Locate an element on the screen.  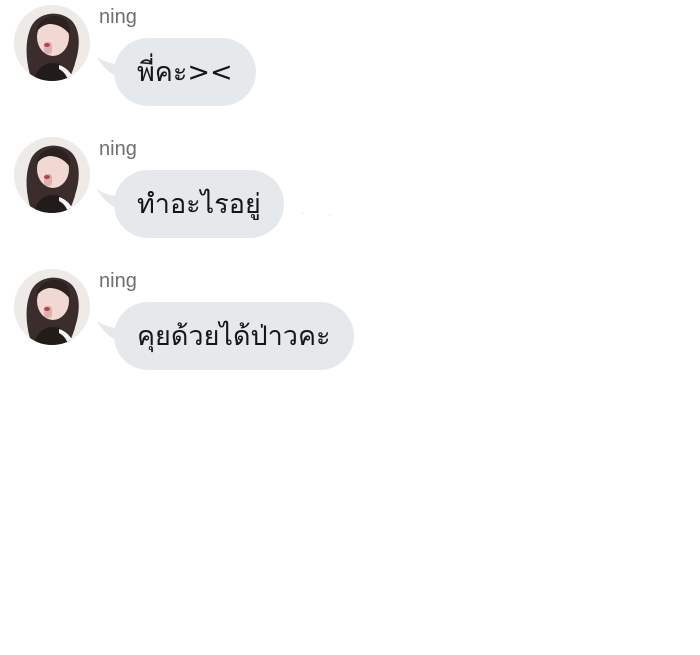
message-bubble: ทำอะไรอยู่ is located at coordinates (199, 204).